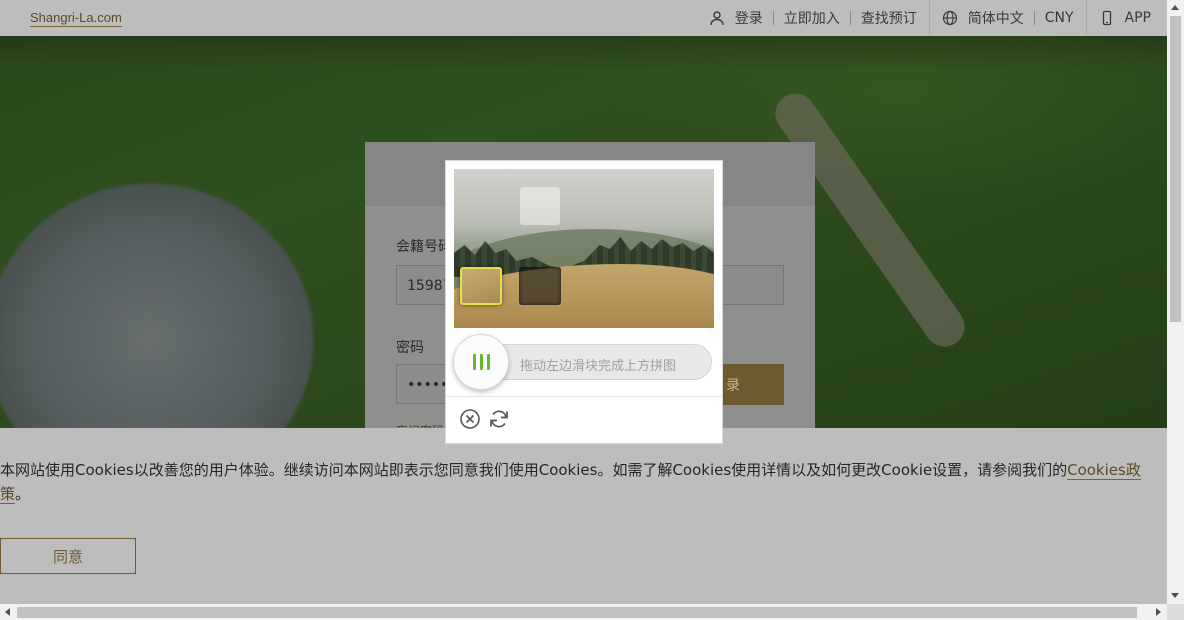  What do you see at coordinates (1175, 595) in the screenshot?
I see `scroll-down-arrow-icon` at bounding box center [1175, 595].